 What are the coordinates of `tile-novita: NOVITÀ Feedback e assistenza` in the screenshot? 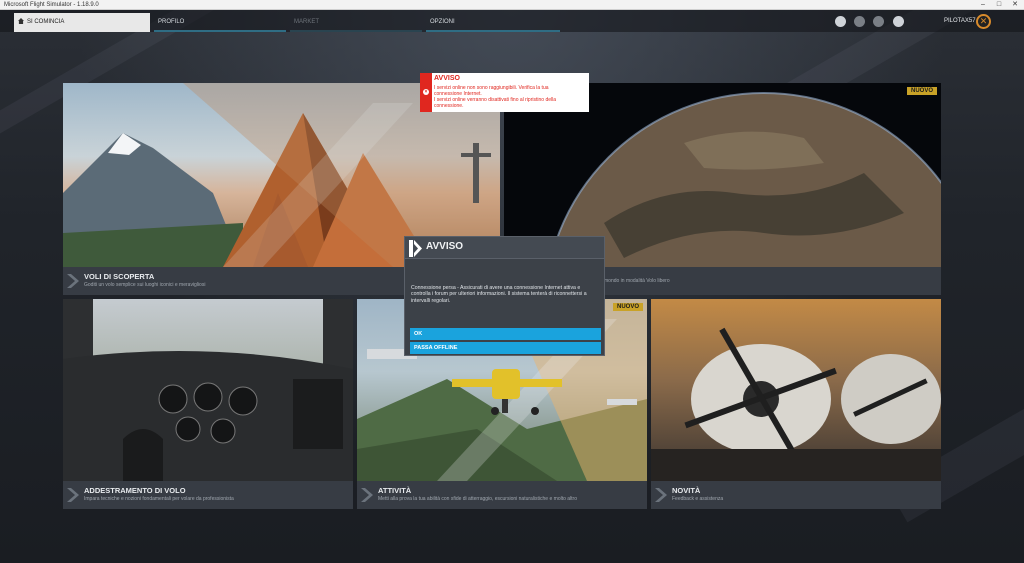 It's located at (796, 404).